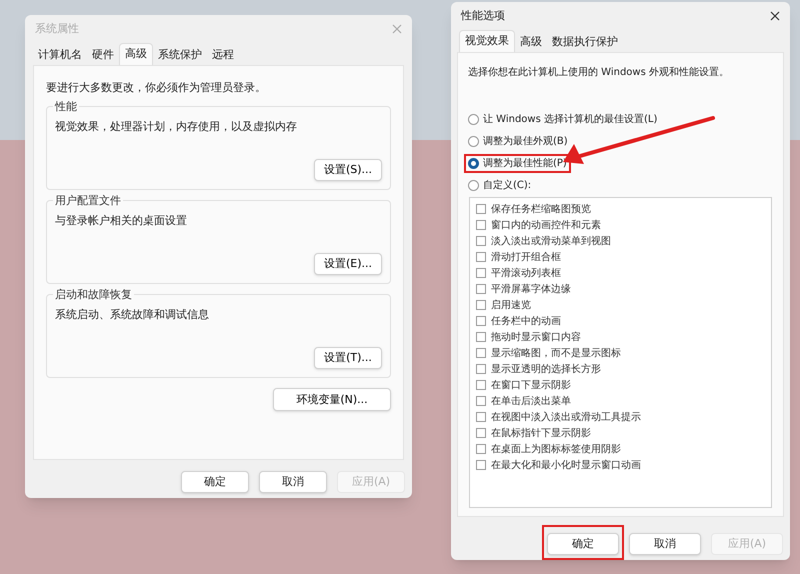 The image size is (800, 574). What do you see at coordinates (483, 16) in the screenshot?
I see `window-title: 性能选项` at bounding box center [483, 16].